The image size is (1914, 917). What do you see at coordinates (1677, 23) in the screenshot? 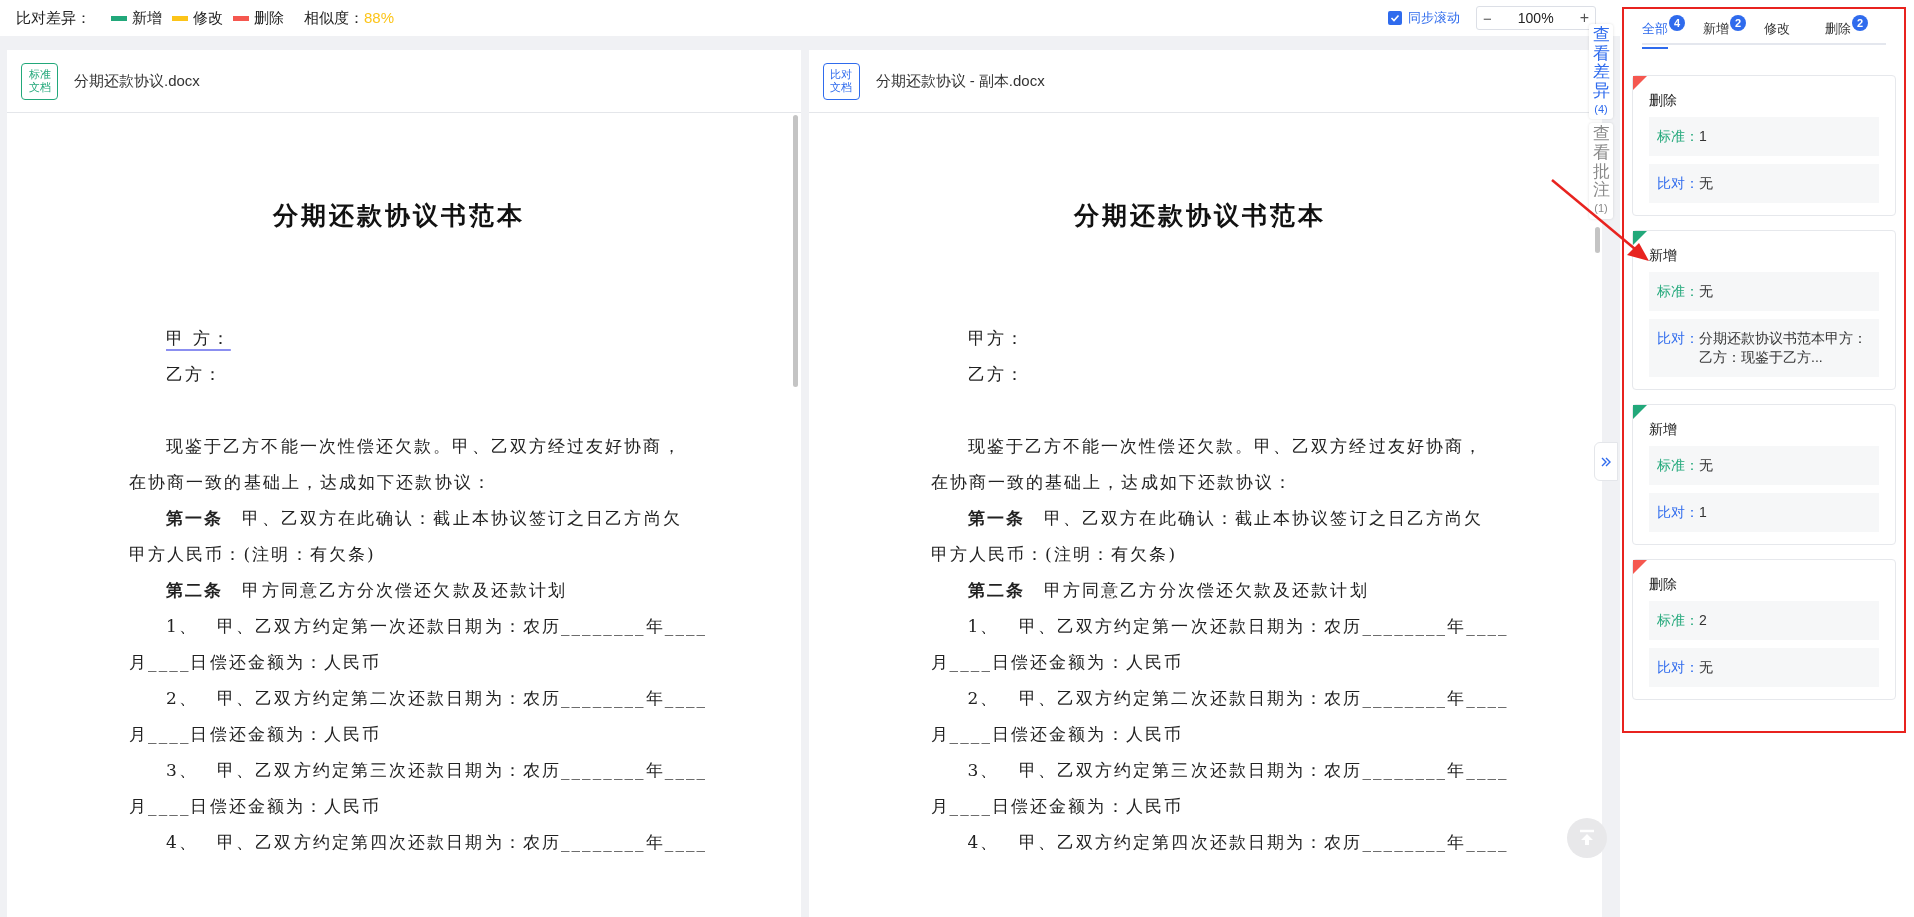
I see `count-badge: 4` at bounding box center [1677, 23].